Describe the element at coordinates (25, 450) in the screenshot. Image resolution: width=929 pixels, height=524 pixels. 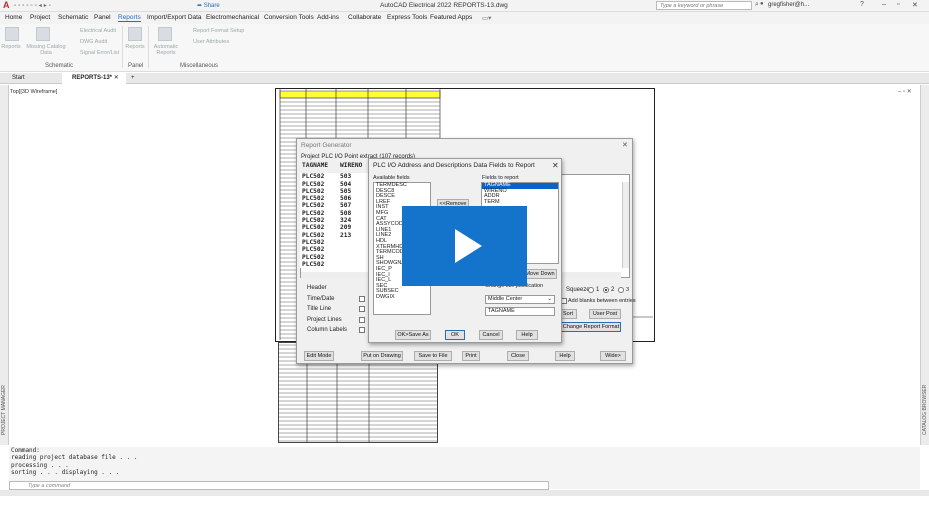
I see `command-line: Command:` at that location.